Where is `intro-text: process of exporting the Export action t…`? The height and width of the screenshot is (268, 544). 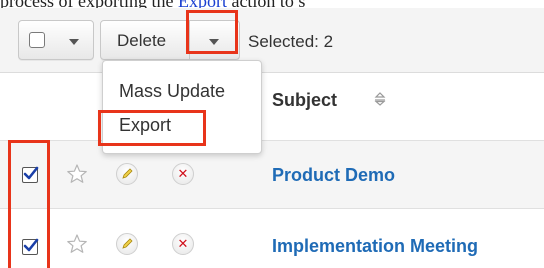
intro-text: process of exporting the Export action t… is located at coordinates (272, 4).